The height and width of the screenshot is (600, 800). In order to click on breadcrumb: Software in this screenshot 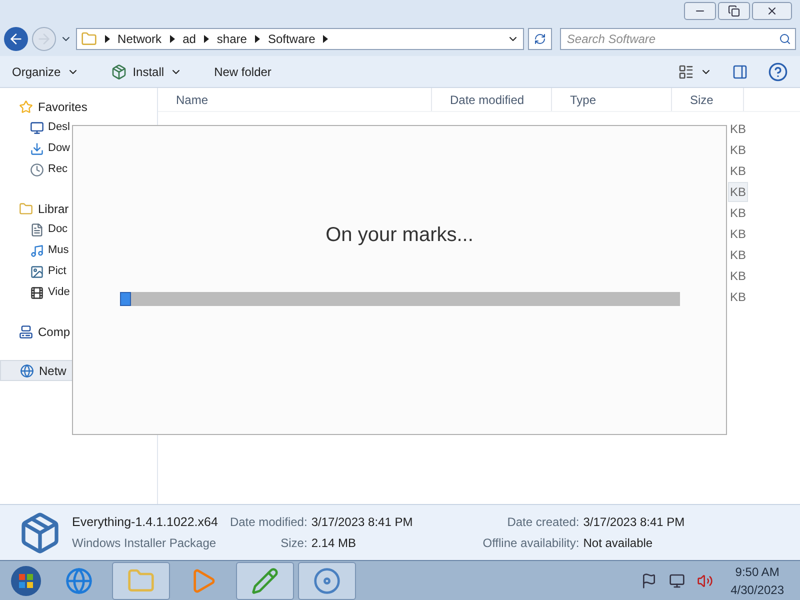, I will do `click(292, 39)`.